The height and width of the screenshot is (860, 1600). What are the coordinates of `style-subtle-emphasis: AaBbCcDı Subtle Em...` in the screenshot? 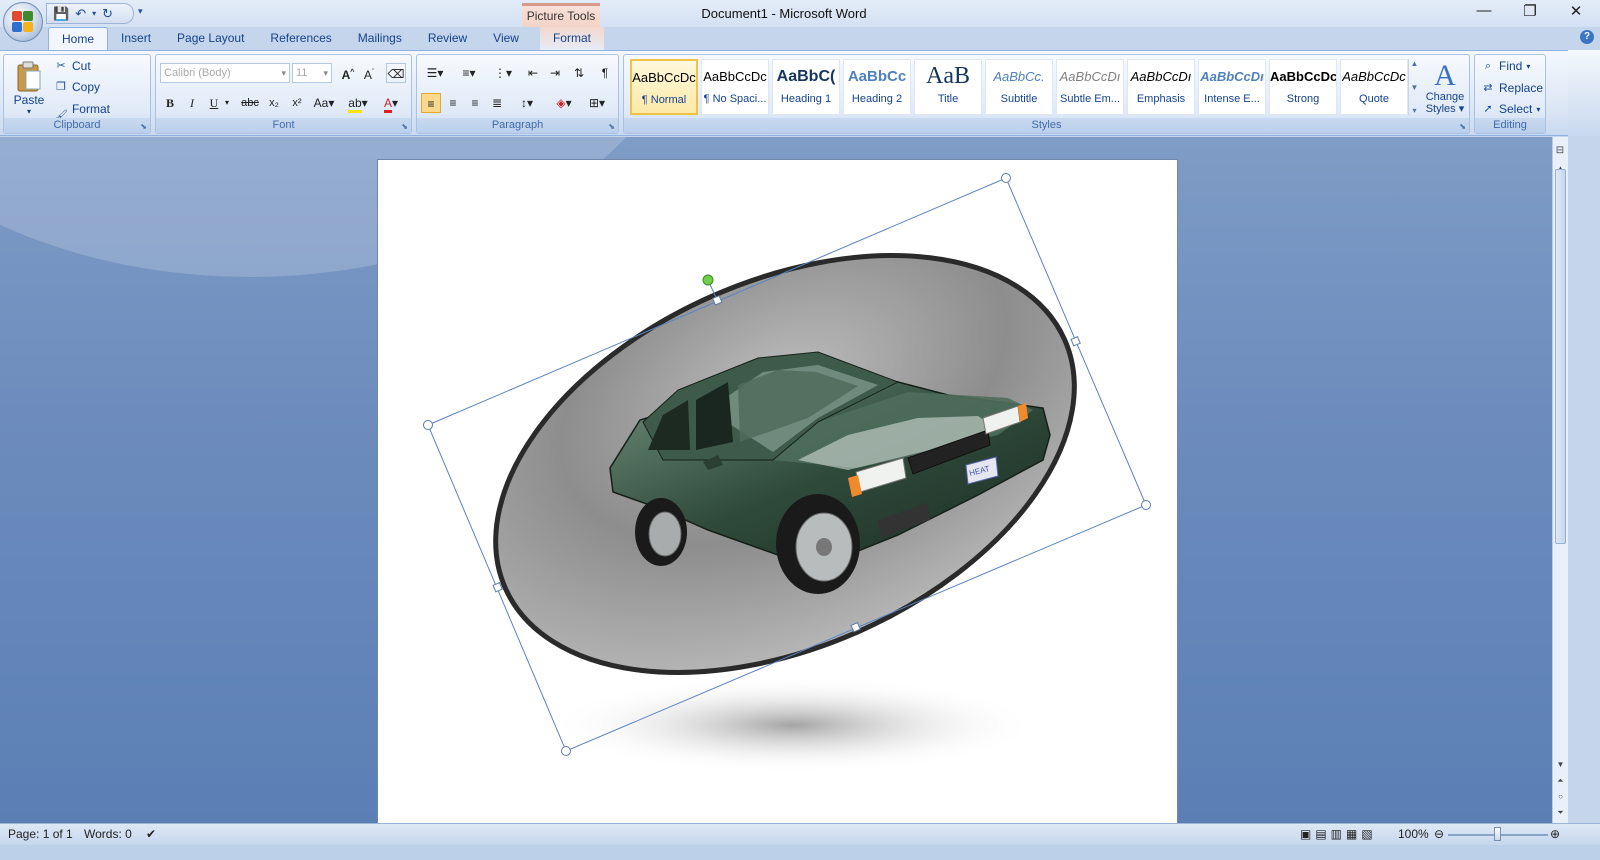 It's located at (1090, 87).